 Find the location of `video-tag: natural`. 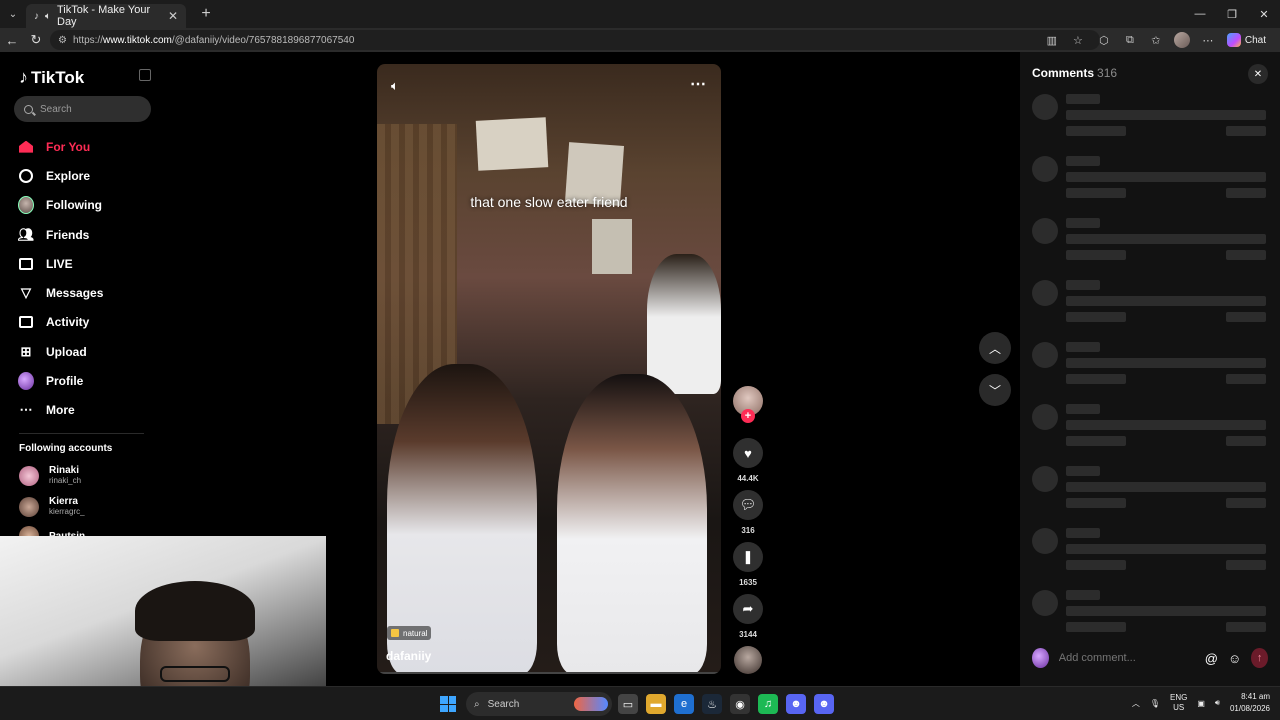

video-tag: natural is located at coordinates (409, 633).